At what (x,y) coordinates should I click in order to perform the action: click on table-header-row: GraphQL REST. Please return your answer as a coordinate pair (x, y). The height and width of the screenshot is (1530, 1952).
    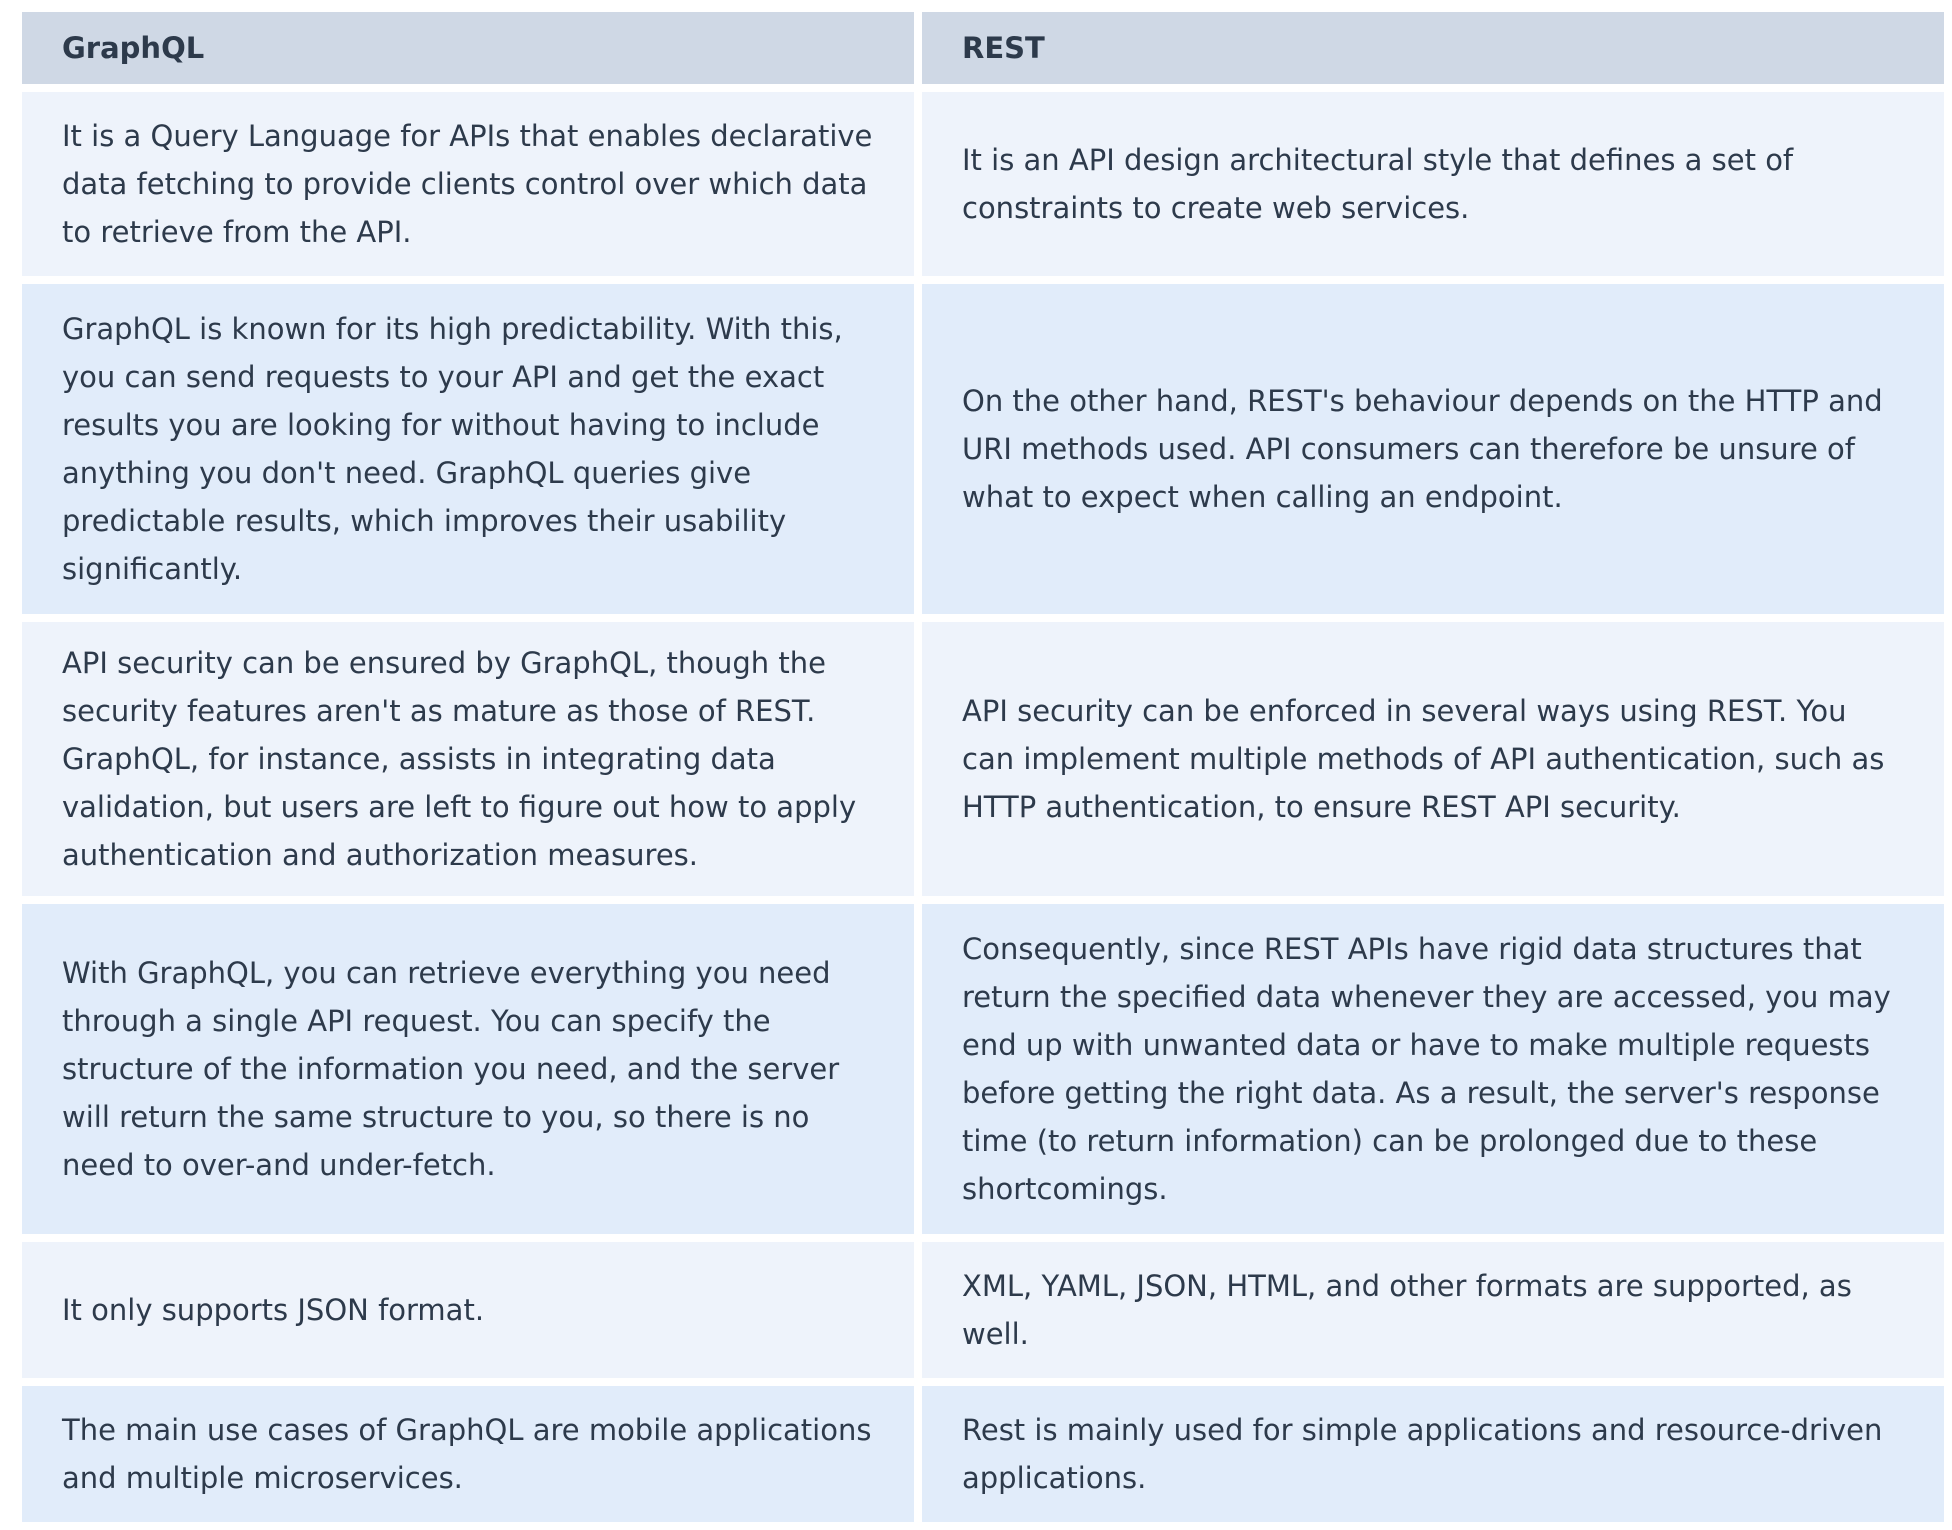
    Looking at the image, I should click on (983, 48).